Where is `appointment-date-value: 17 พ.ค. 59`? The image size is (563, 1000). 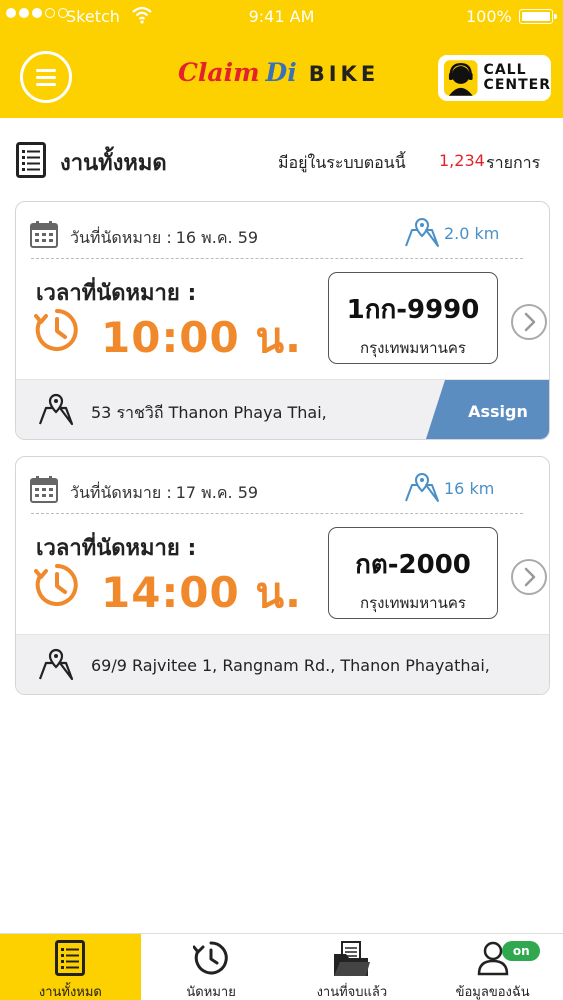 appointment-date-value: 17 พ.ค. 59 is located at coordinates (217, 492).